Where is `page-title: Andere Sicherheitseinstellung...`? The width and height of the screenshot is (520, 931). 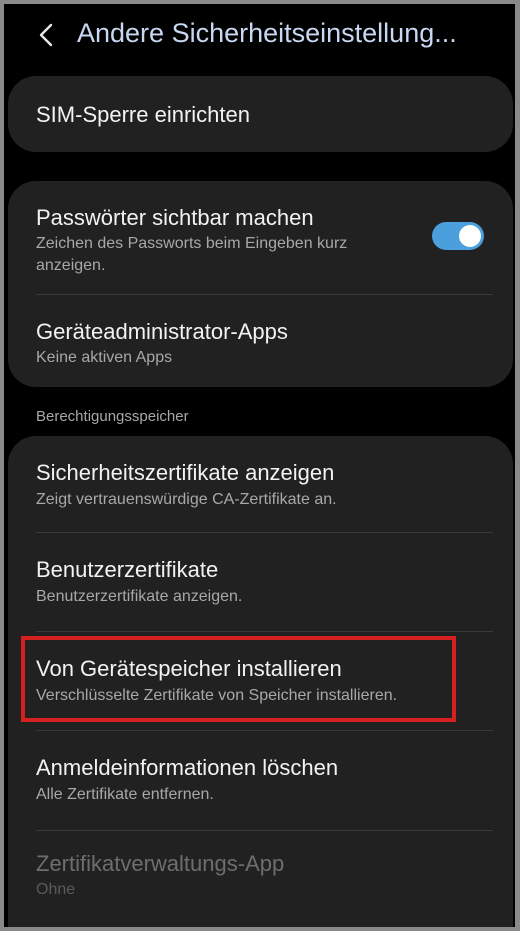 page-title: Andere Sicherheitseinstellung... is located at coordinates (267, 33).